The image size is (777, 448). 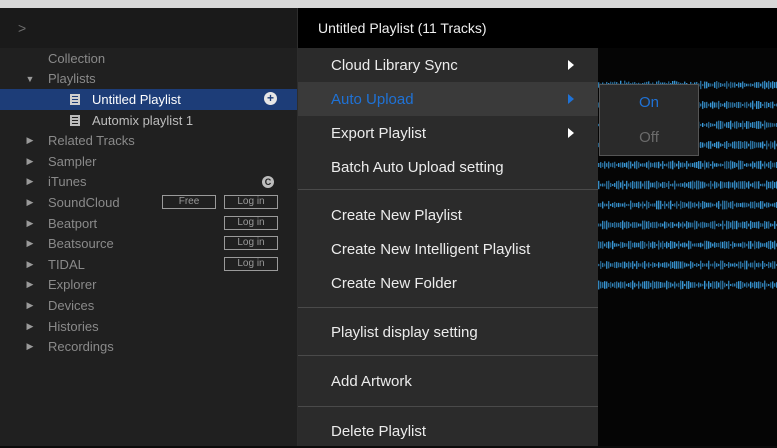 What do you see at coordinates (251, 263) in the screenshot?
I see `tidal-login-button: Log in` at bounding box center [251, 263].